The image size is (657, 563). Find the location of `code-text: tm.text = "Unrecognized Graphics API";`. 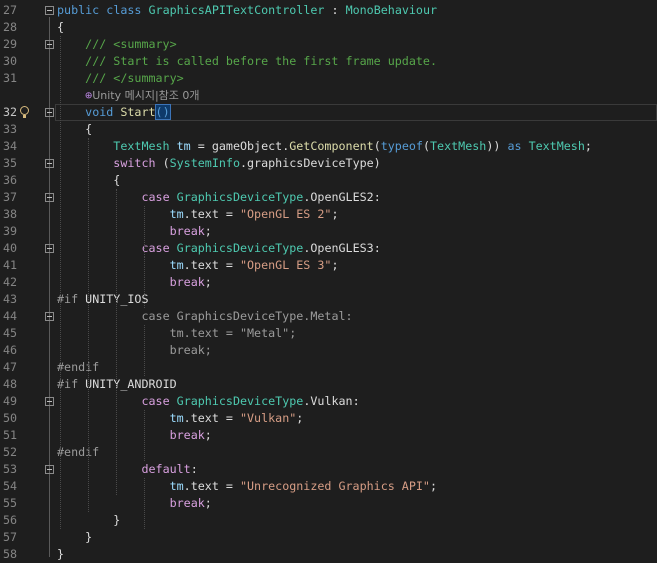

code-text: tm.text = "Unrecognized Graphics API"; is located at coordinates (247, 486).